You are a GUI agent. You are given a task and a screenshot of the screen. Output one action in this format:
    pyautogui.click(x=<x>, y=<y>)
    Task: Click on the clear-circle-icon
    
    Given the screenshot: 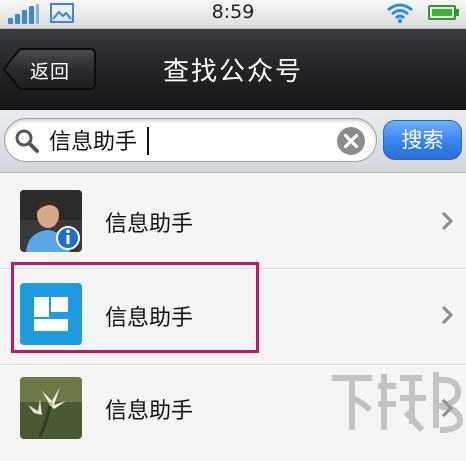 What is the action you would take?
    pyautogui.click(x=351, y=141)
    